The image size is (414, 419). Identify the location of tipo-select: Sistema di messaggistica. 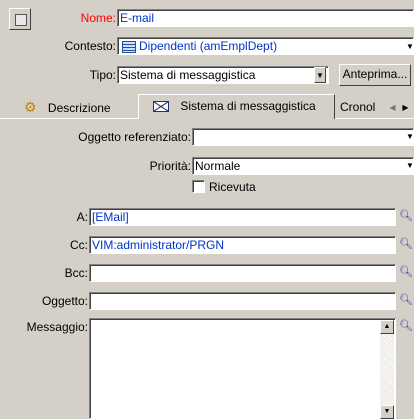
(223, 75).